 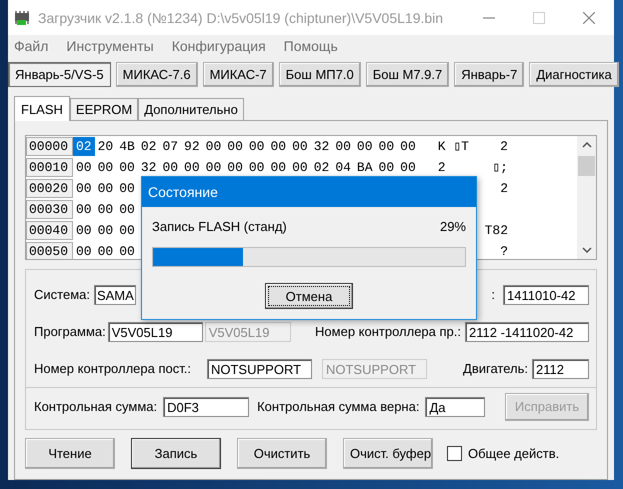 I want to click on field-label: Контрольная сумма верна:, so click(x=338, y=406).